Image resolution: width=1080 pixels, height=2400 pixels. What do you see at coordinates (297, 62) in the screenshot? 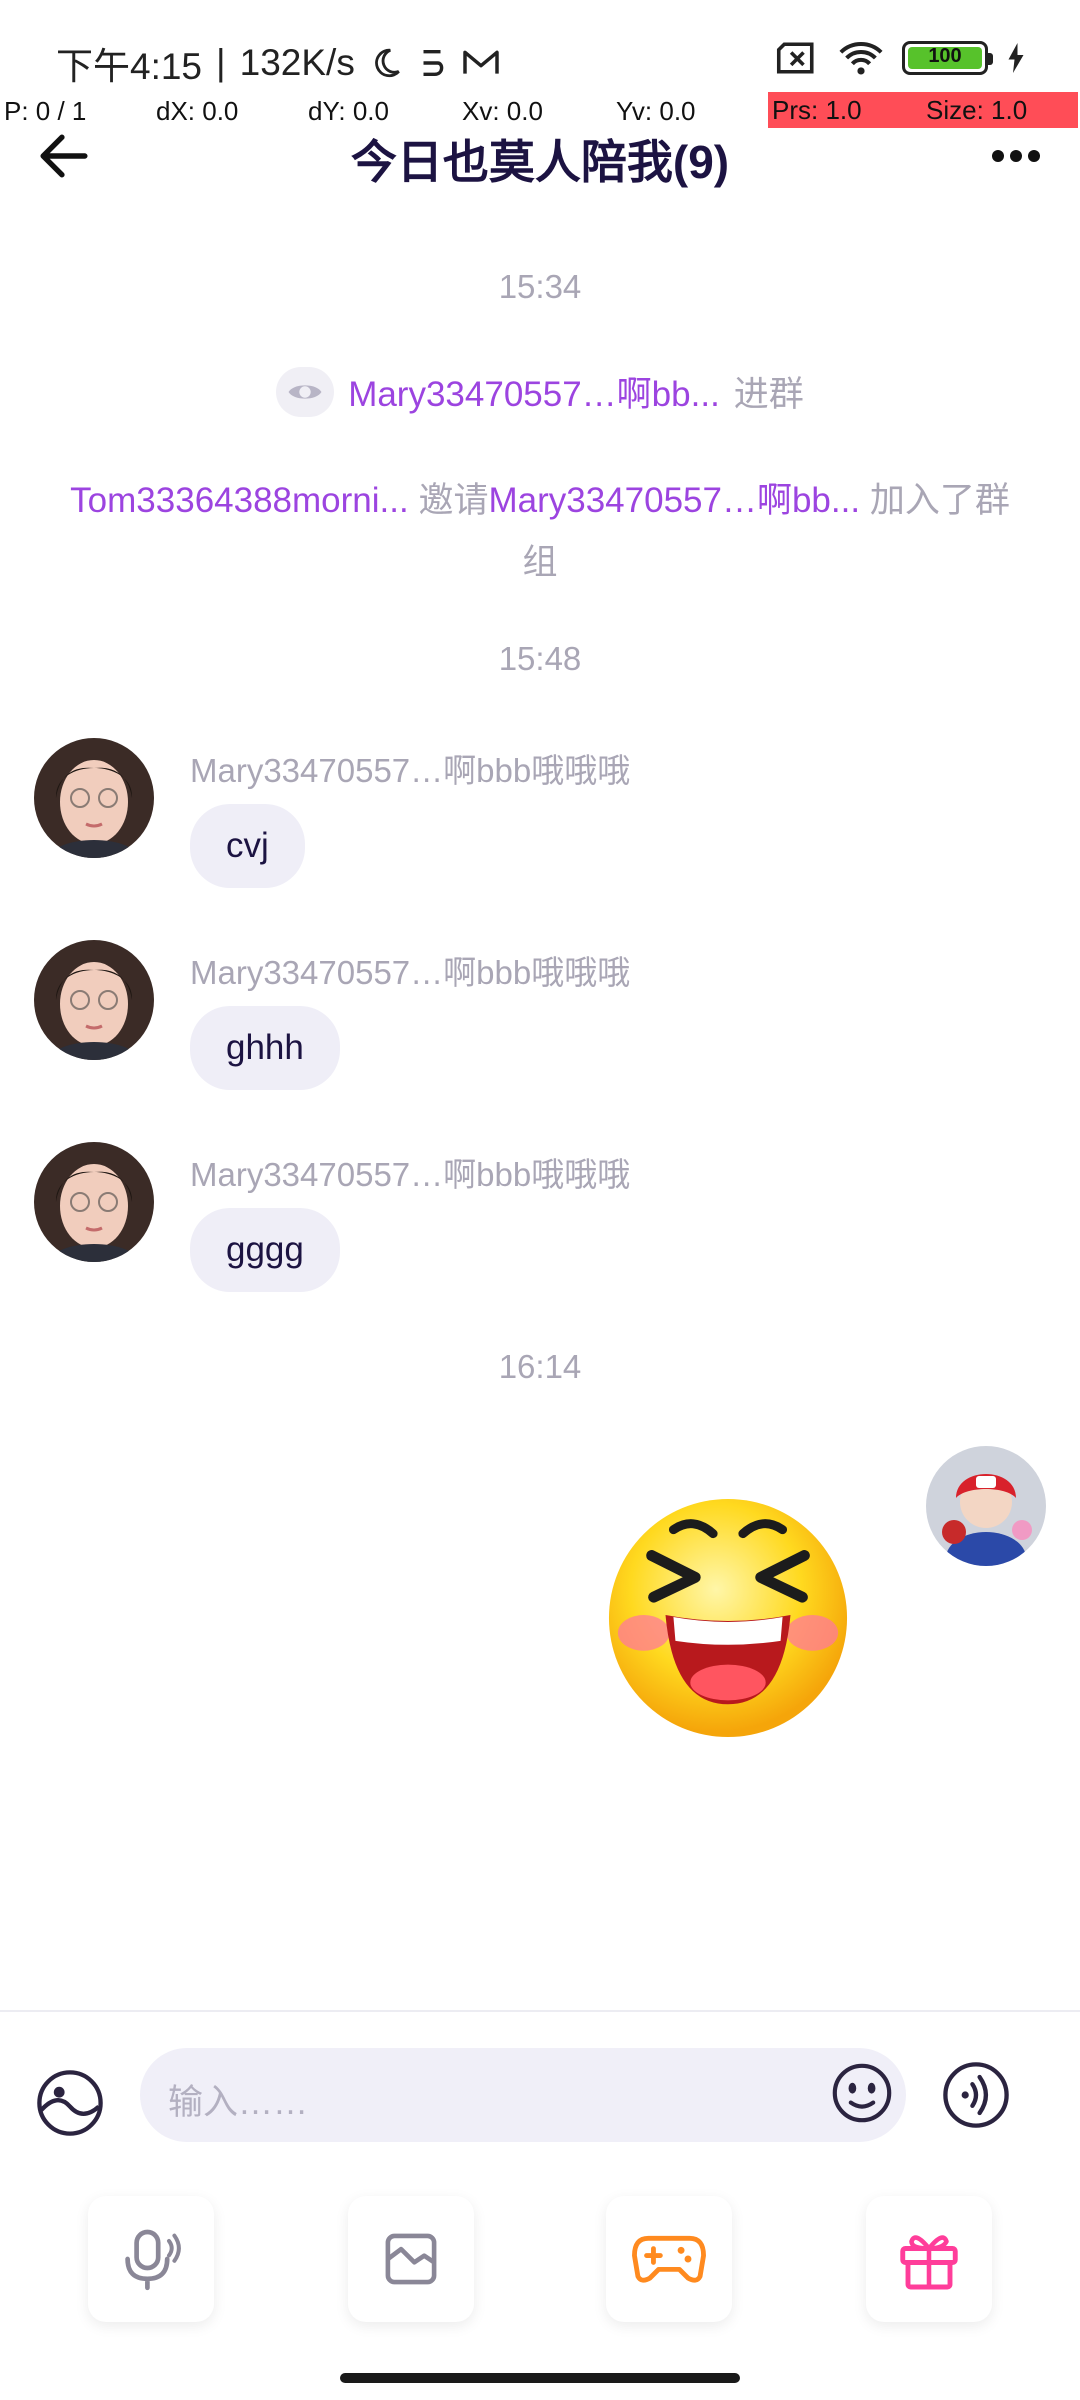
I see `network-speed: 132K/s` at bounding box center [297, 62].